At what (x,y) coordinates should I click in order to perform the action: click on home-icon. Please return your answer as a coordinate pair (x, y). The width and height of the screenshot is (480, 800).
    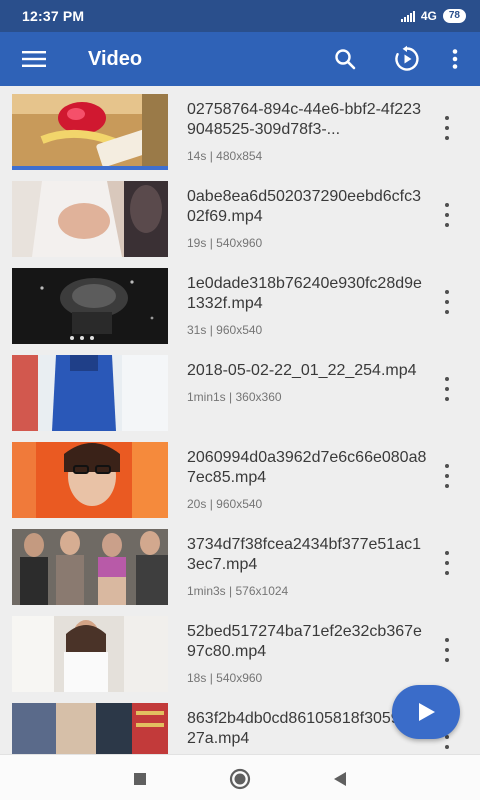
    Looking at the image, I should click on (240, 779).